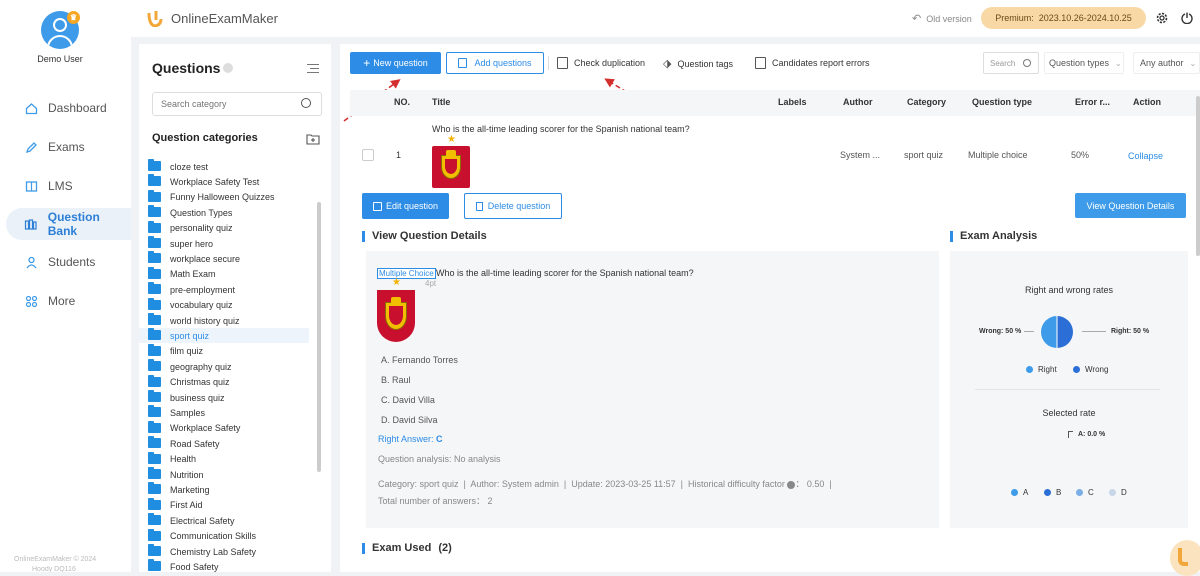 The height and width of the screenshot is (576, 1200). What do you see at coordinates (313, 139) in the screenshot?
I see `add-folder-icon` at bounding box center [313, 139].